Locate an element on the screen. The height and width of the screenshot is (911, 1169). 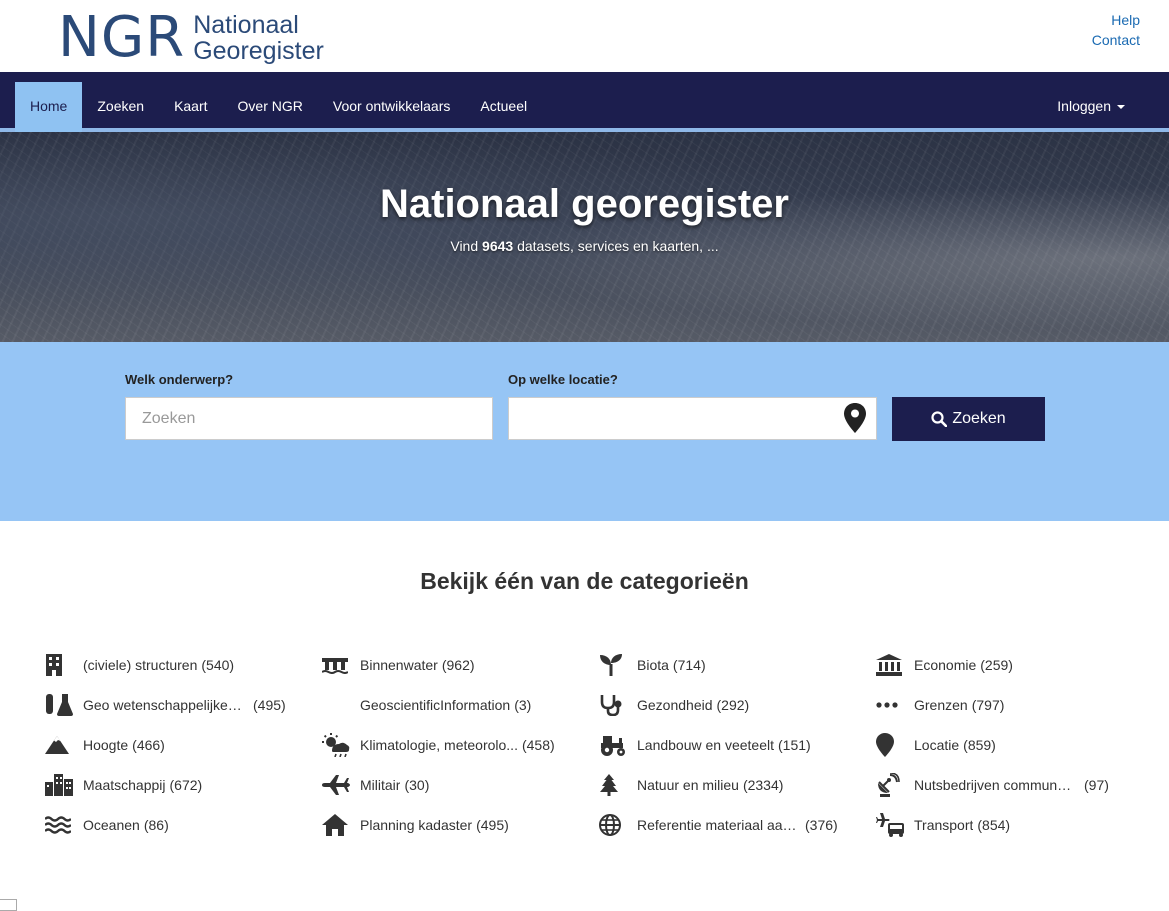
nav-home: Home is located at coordinates (49, 107).